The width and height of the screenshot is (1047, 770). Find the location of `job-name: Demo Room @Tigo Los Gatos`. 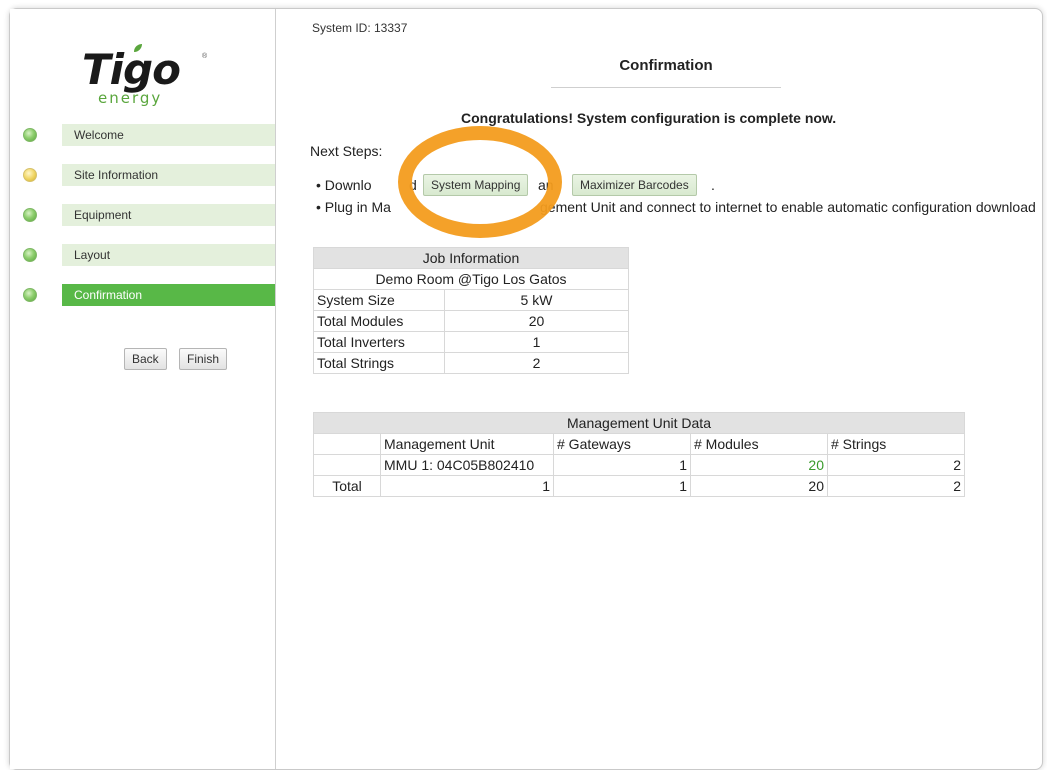

job-name: Demo Room @Tigo Los Gatos is located at coordinates (471, 279).